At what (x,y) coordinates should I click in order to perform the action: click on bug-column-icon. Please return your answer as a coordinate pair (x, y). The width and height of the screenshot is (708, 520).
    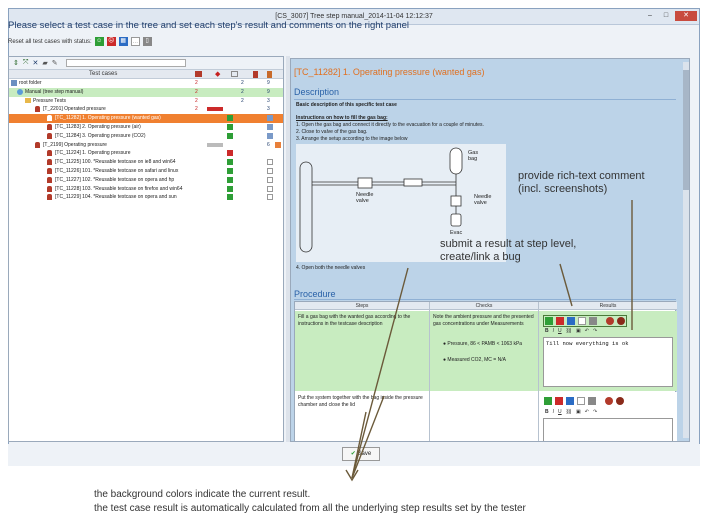
    Looking at the image, I should click on (198, 74).